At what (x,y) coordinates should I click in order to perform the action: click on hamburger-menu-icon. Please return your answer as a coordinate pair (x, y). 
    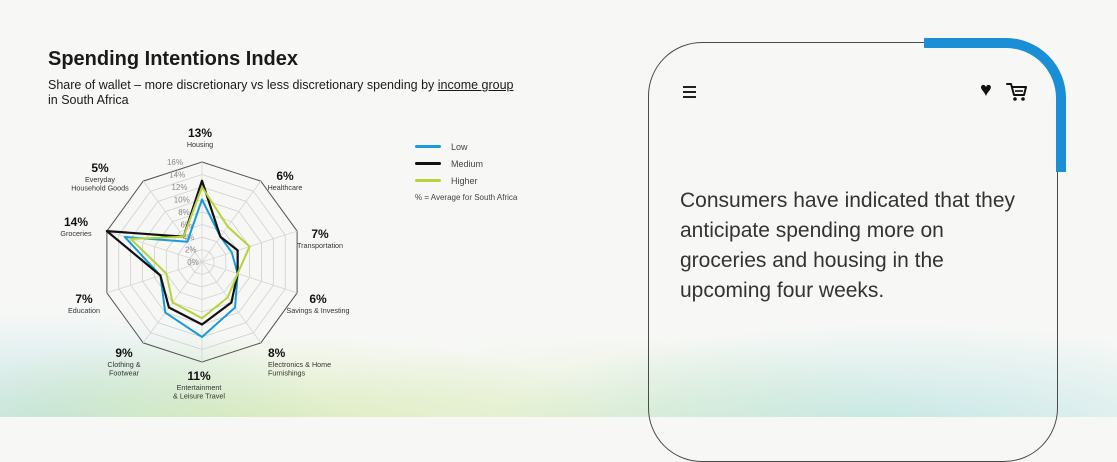
    Looking at the image, I should click on (689, 93).